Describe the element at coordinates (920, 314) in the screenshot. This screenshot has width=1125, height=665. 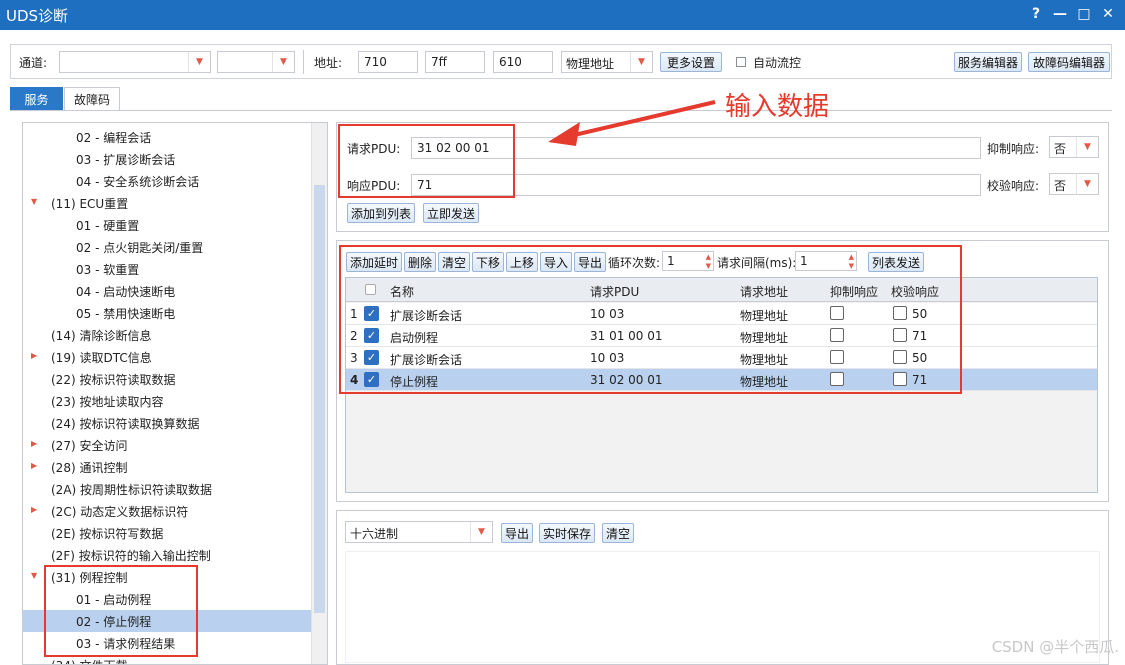
I see `row-verify-value: 50` at that location.